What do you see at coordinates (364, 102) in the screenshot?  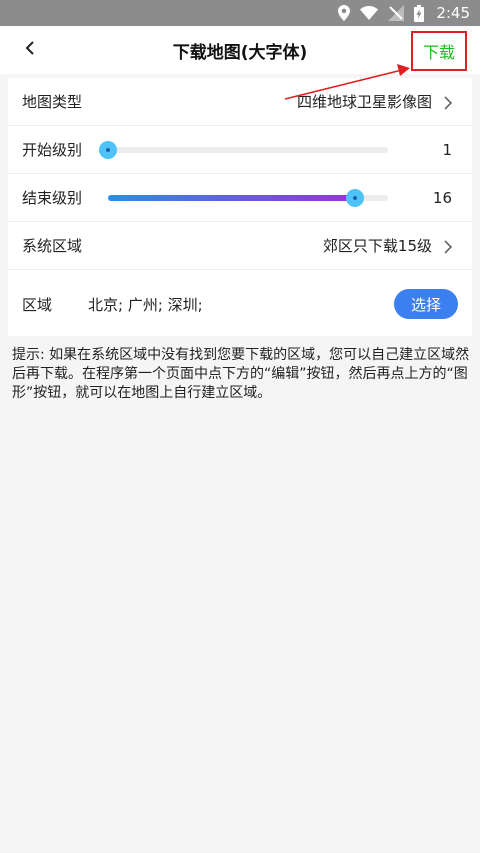 I see `map-type-value: 四维地球卫星影像图` at bounding box center [364, 102].